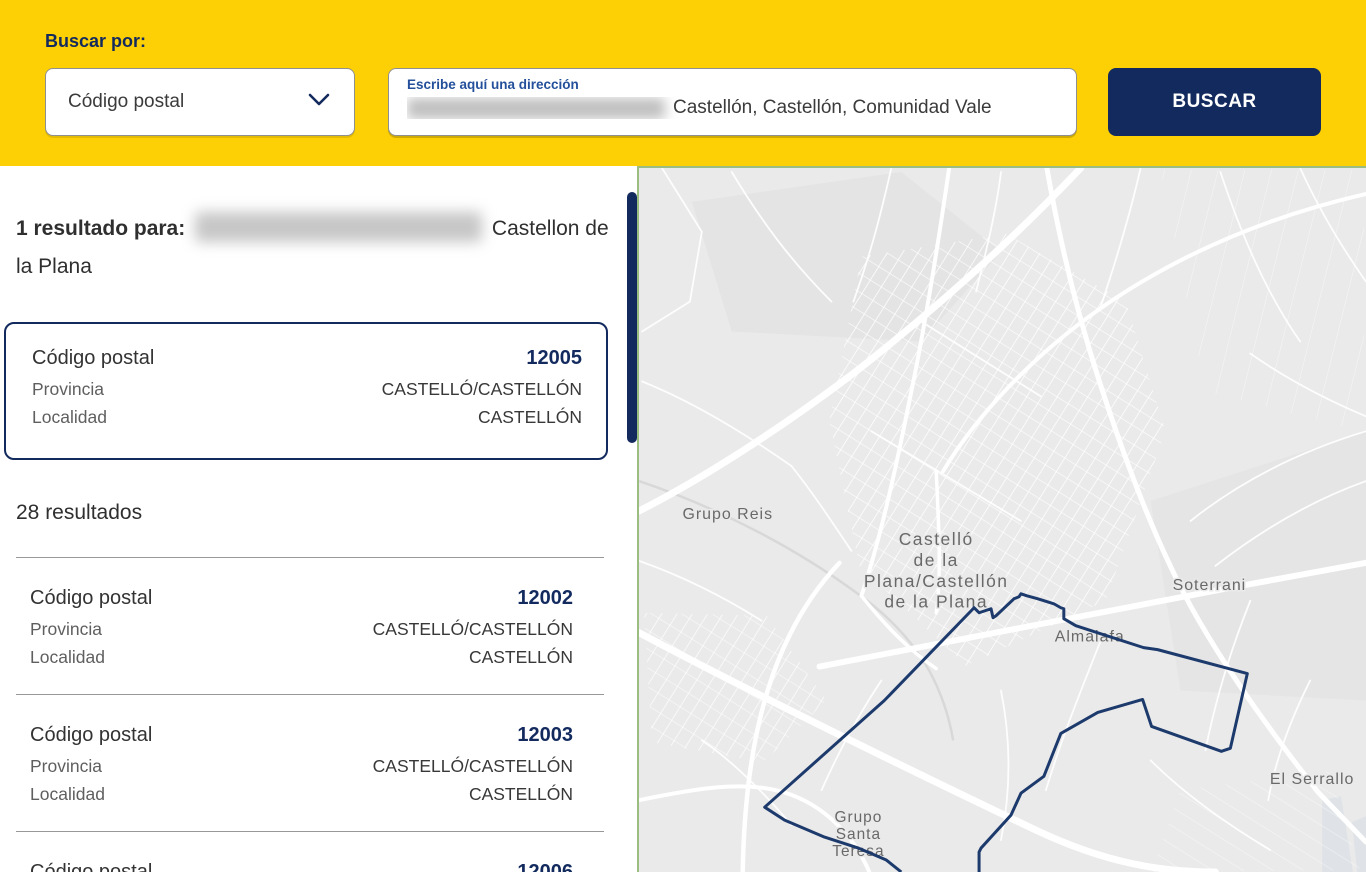 This screenshot has width=1366, height=872. I want to click on results-count: 28 resultados, so click(79, 512).